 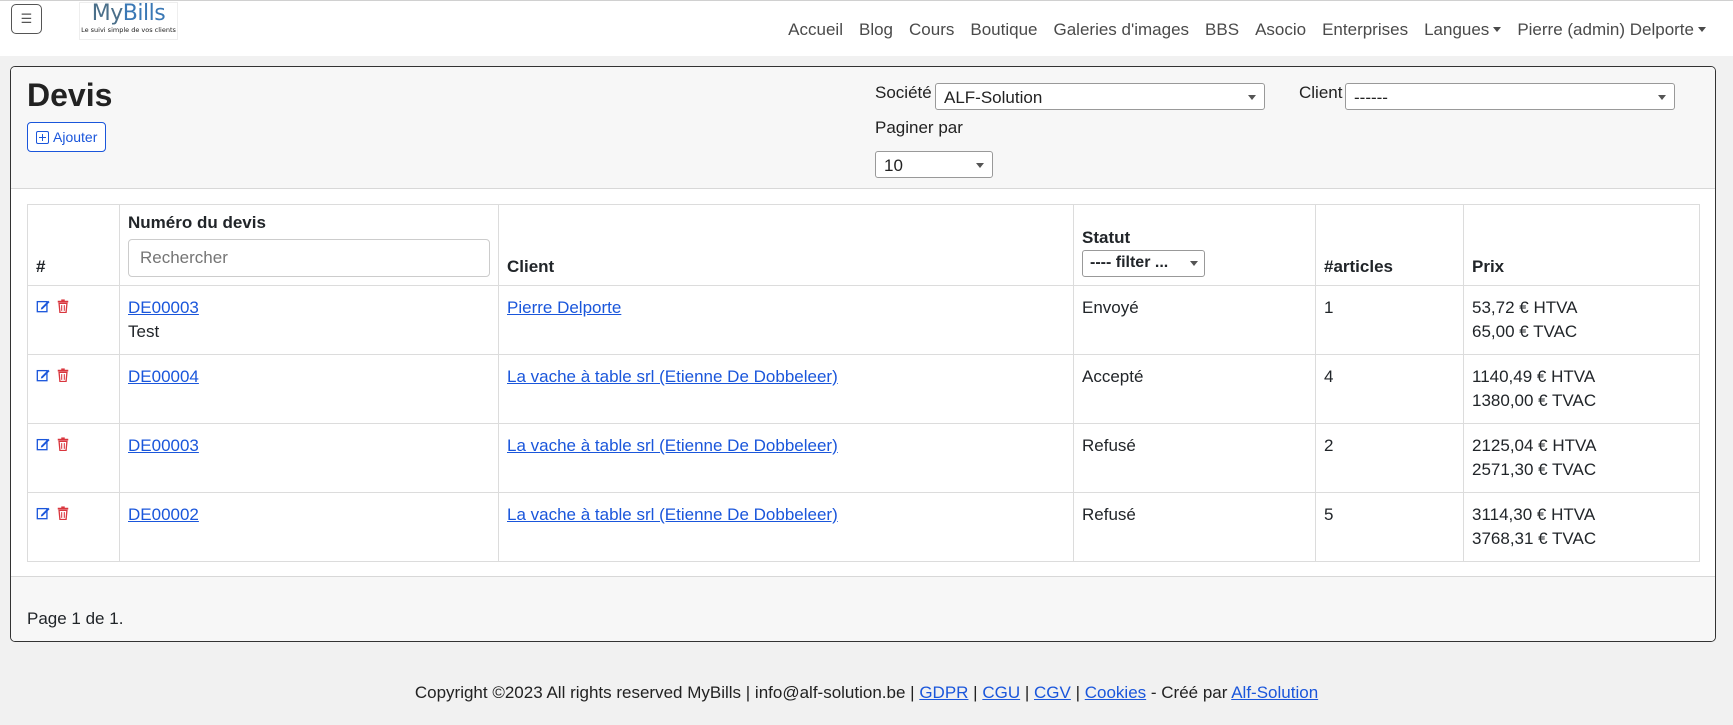 What do you see at coordinates (1462, 30) in the screenshot?
I see `languages-dropdown: Langues` at bounding box center [1462, 30].